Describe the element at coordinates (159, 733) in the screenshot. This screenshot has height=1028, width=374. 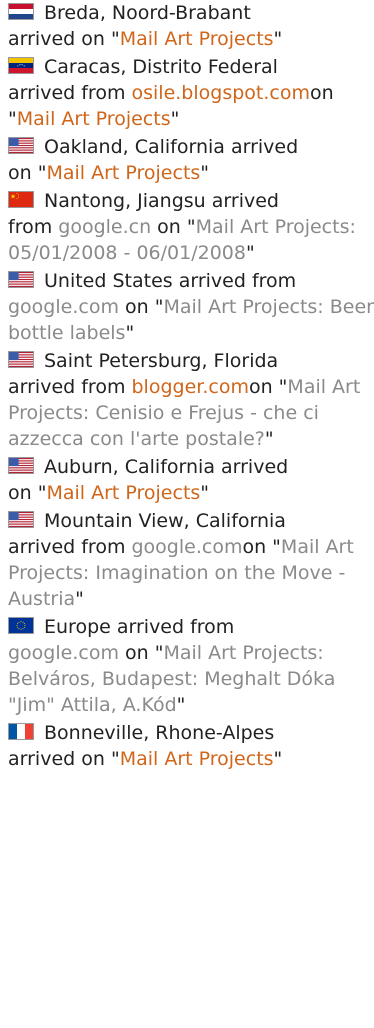
I see `entry-location: Bonneville, Rhone-Alpes` at that location.